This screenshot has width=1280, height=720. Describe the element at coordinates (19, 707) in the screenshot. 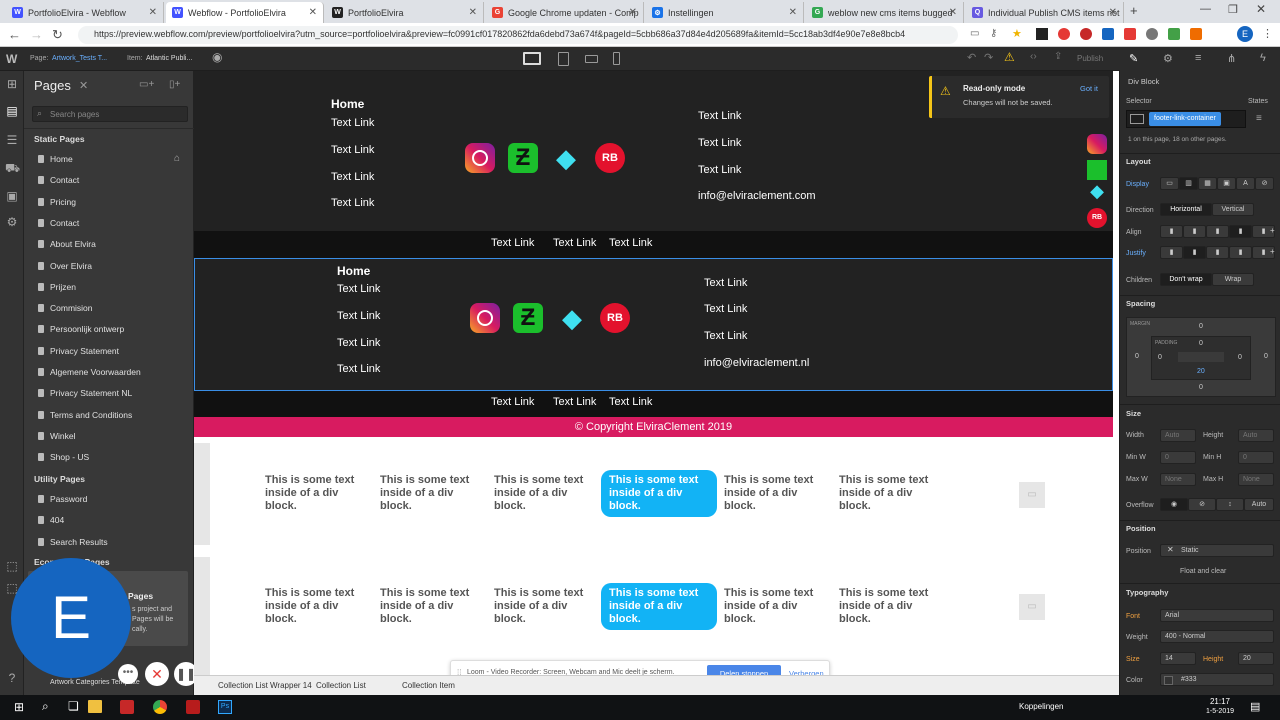

I see `windows-start-icon: ⊞` at that location.